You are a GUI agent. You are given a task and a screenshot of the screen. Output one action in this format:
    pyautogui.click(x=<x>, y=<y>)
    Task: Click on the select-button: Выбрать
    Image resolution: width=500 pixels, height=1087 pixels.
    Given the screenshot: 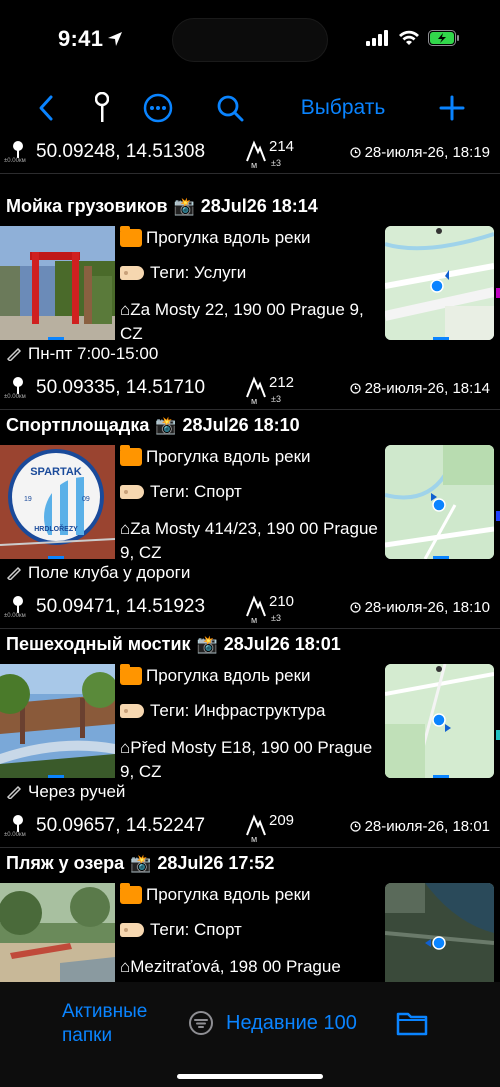 What is the action you would take?
    pyautogui.click(x=343, y=108)
    